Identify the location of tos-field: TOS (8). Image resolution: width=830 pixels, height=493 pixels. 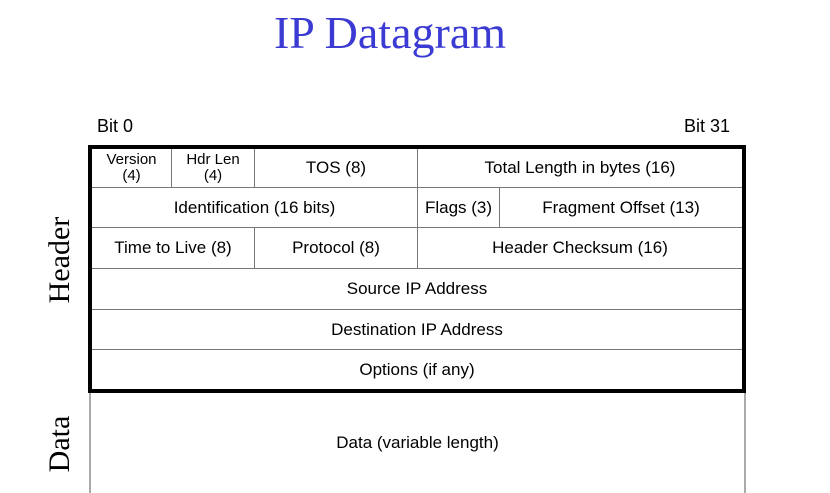
(336, 168).